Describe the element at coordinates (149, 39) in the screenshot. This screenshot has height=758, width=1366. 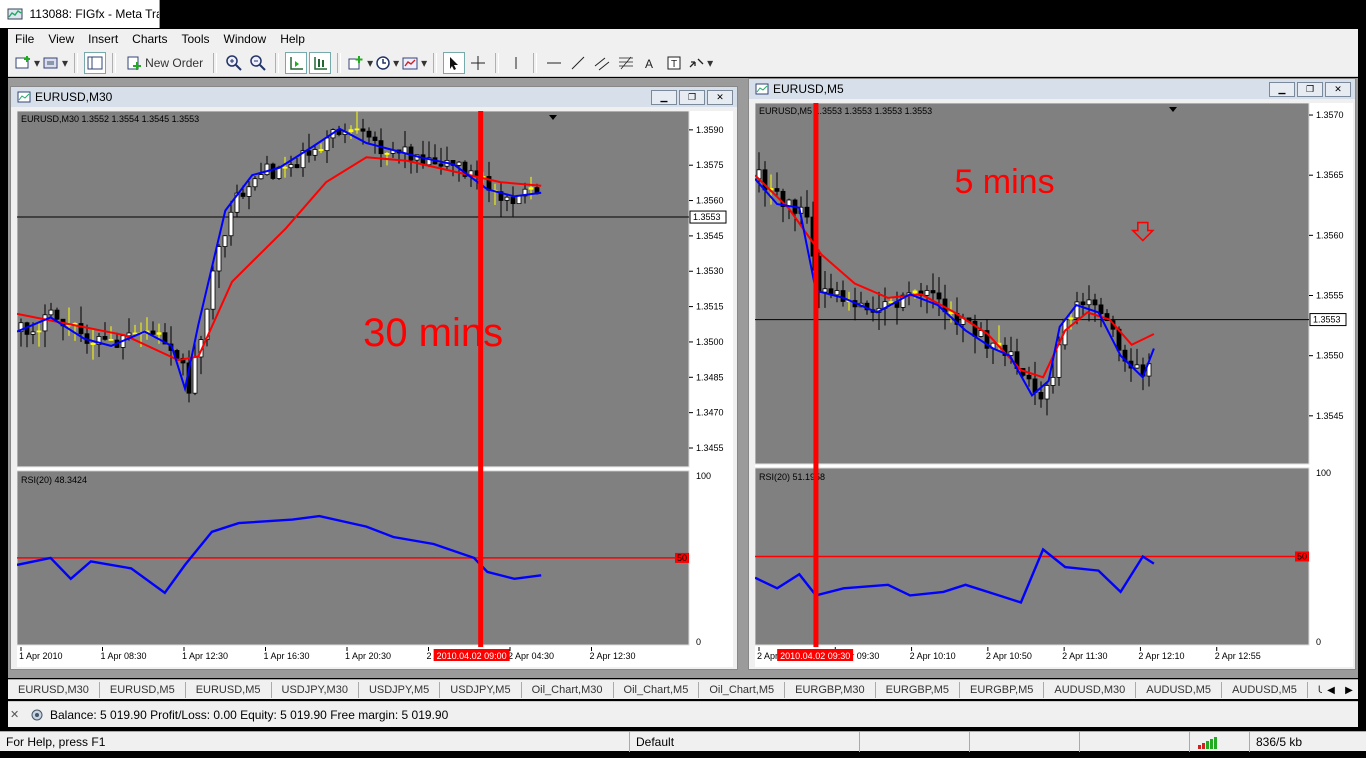
I see `menu-charts: Charts` at that location.